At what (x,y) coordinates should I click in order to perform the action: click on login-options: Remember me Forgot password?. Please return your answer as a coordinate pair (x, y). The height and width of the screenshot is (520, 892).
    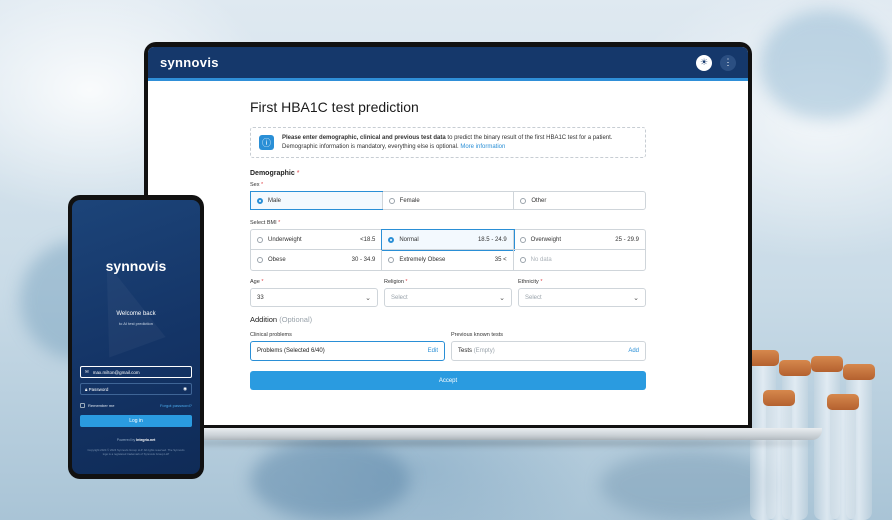
    Looking at the image, I should click on (136, 406).